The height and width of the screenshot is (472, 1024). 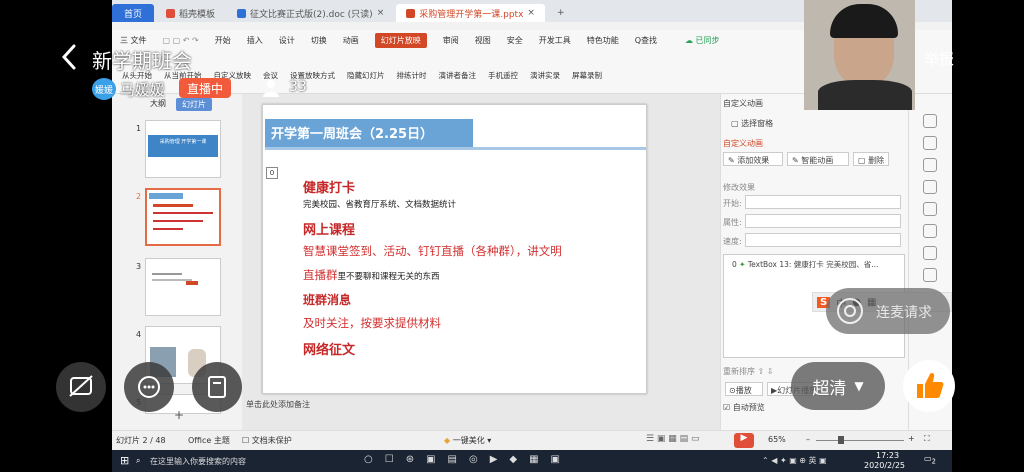 What do you see at coordinates (142, 61) in the screenshot?
I see `live-title: 新学期班会` at bounding box center [142, 61].